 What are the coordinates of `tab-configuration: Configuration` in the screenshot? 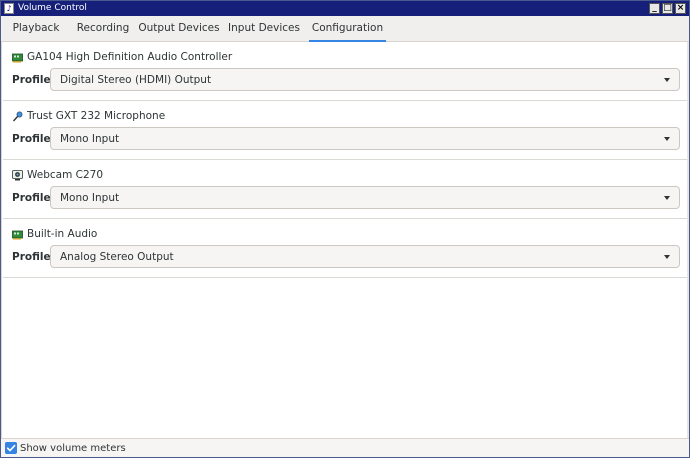 It's located at (347, 29).